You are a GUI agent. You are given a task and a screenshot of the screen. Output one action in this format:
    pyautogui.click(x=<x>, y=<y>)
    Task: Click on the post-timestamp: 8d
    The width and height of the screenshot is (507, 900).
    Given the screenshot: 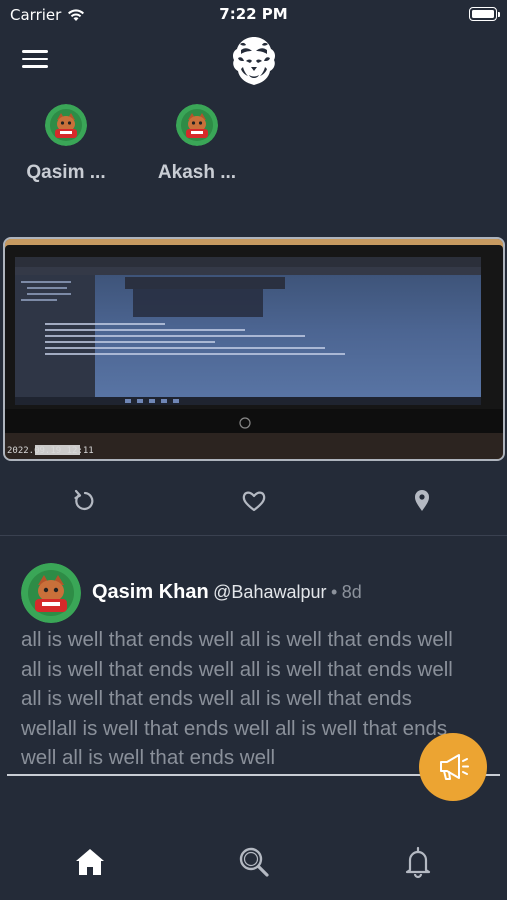 What is the action you would take?
    pyautogui.click(x=351, y=592)
    